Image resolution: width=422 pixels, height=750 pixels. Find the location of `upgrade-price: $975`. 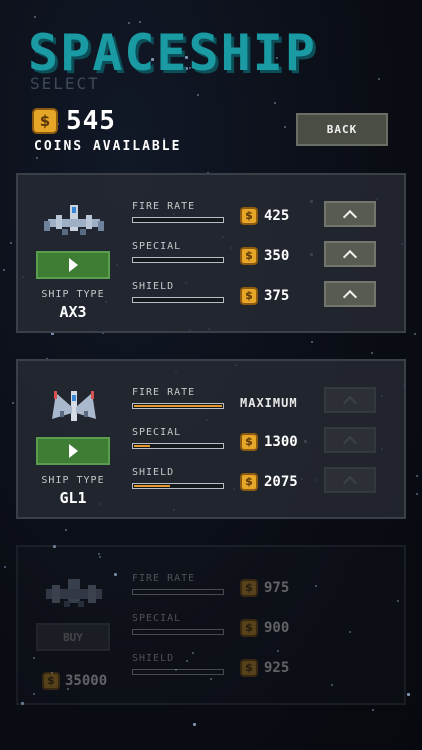

upgrade-price: $975 is located at coordinates (264, 588).